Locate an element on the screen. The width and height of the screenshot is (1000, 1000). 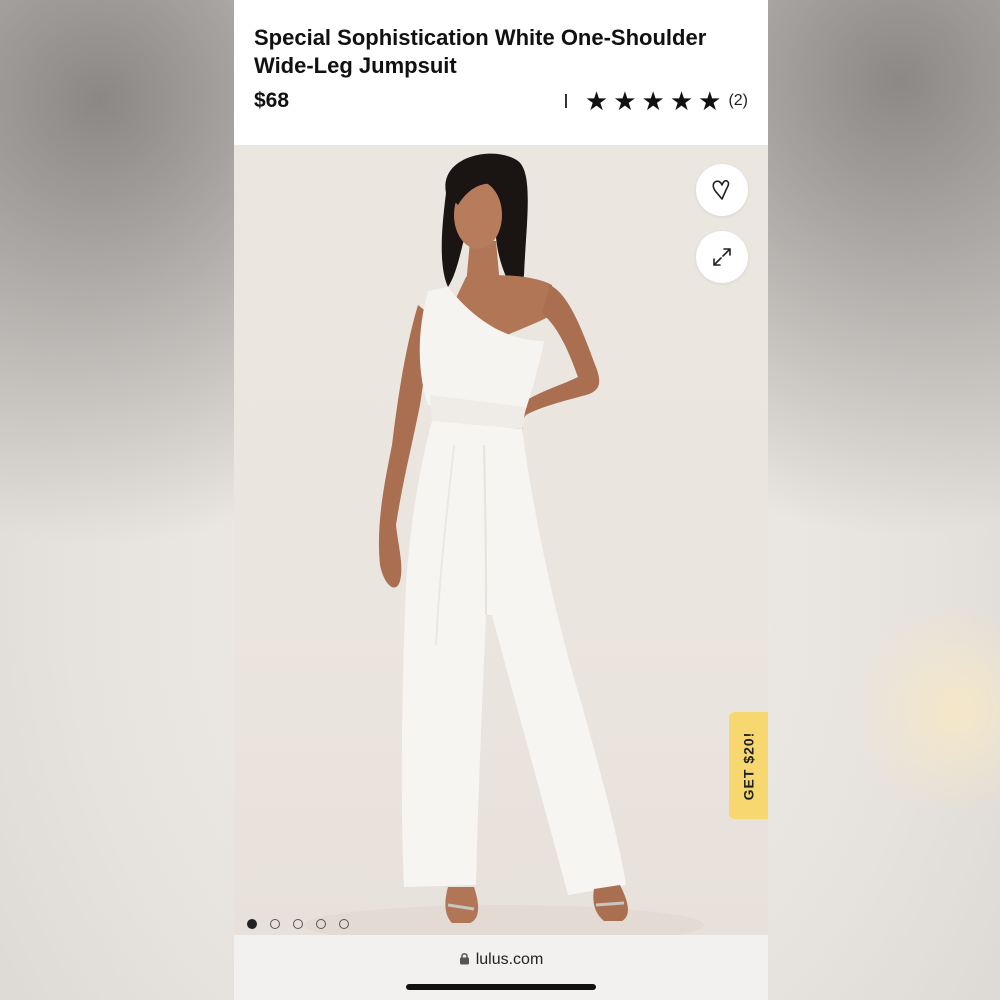
product-price: $68 is located at coordinates (272, 100).